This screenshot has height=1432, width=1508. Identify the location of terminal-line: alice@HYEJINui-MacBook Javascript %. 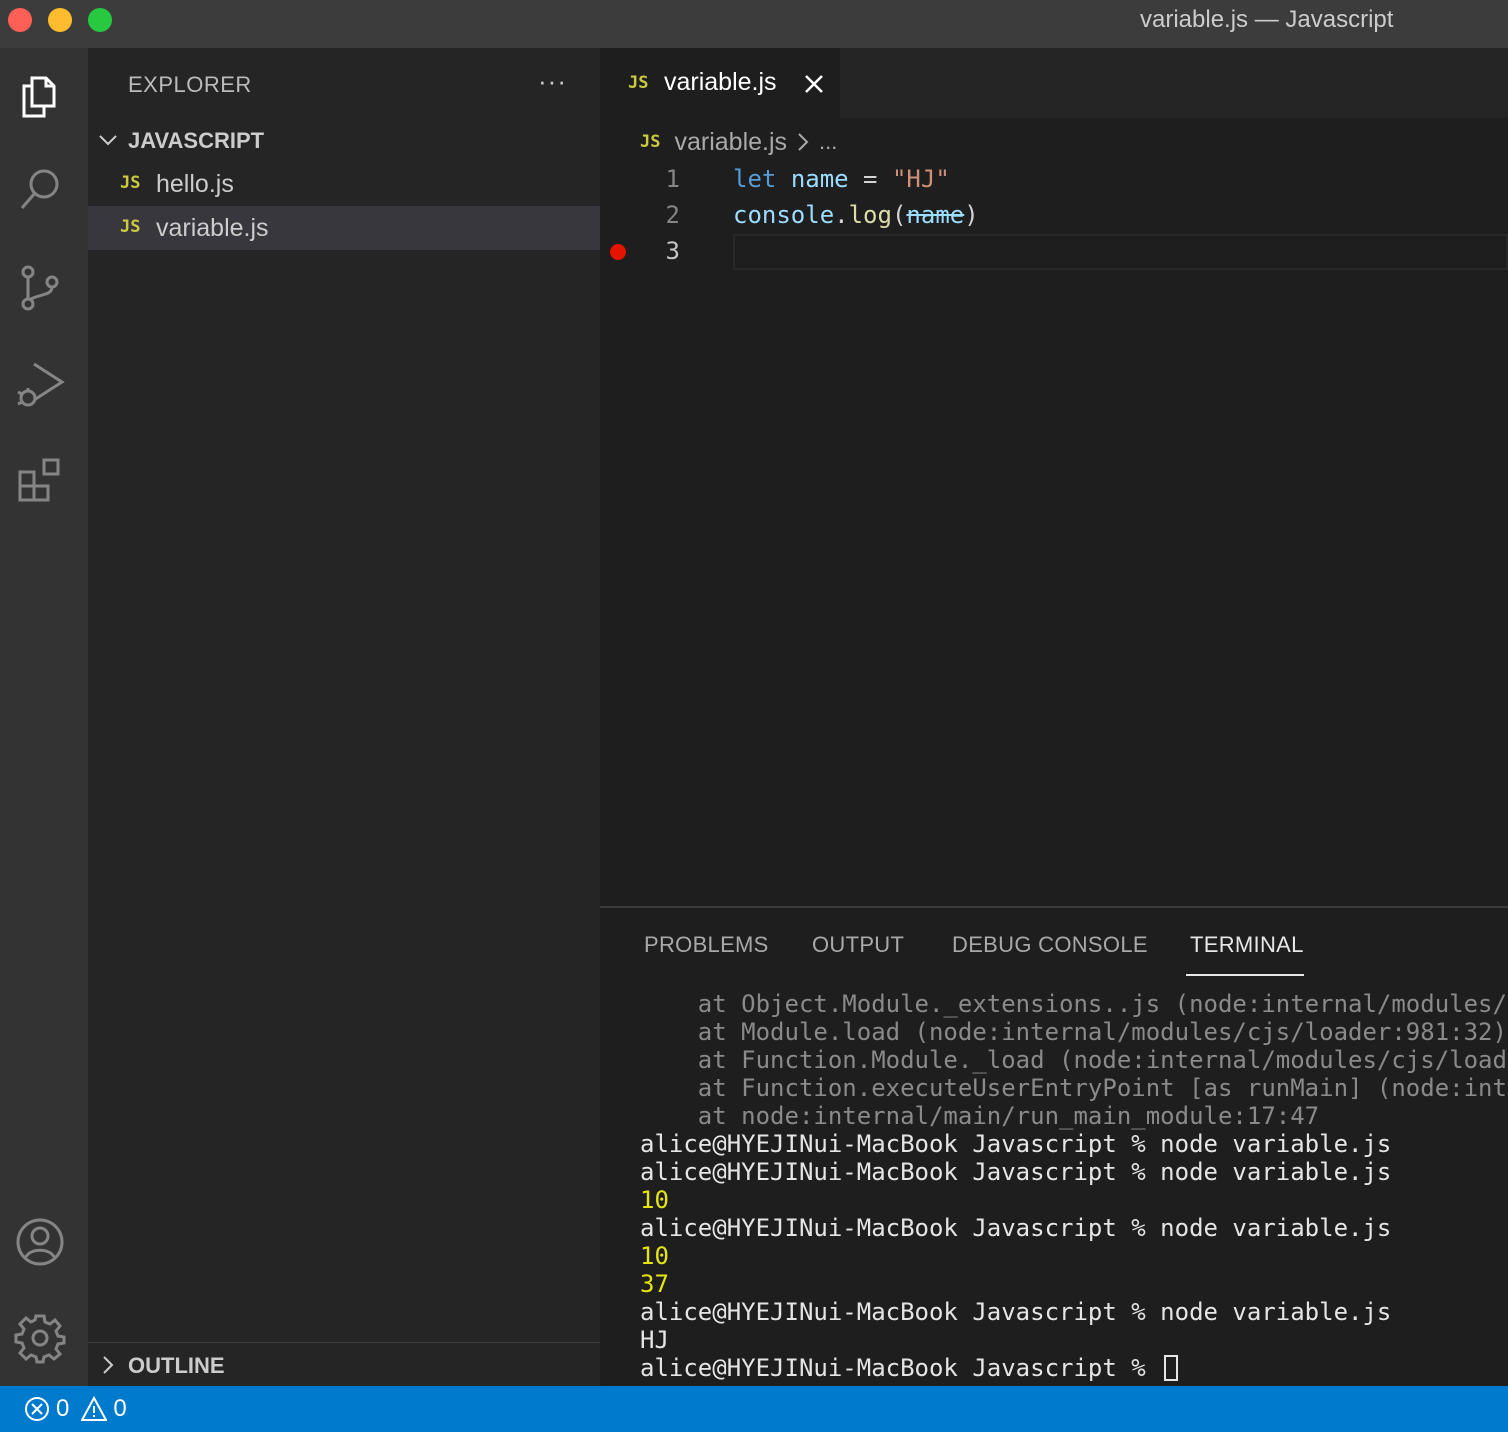
(1074, 1368).